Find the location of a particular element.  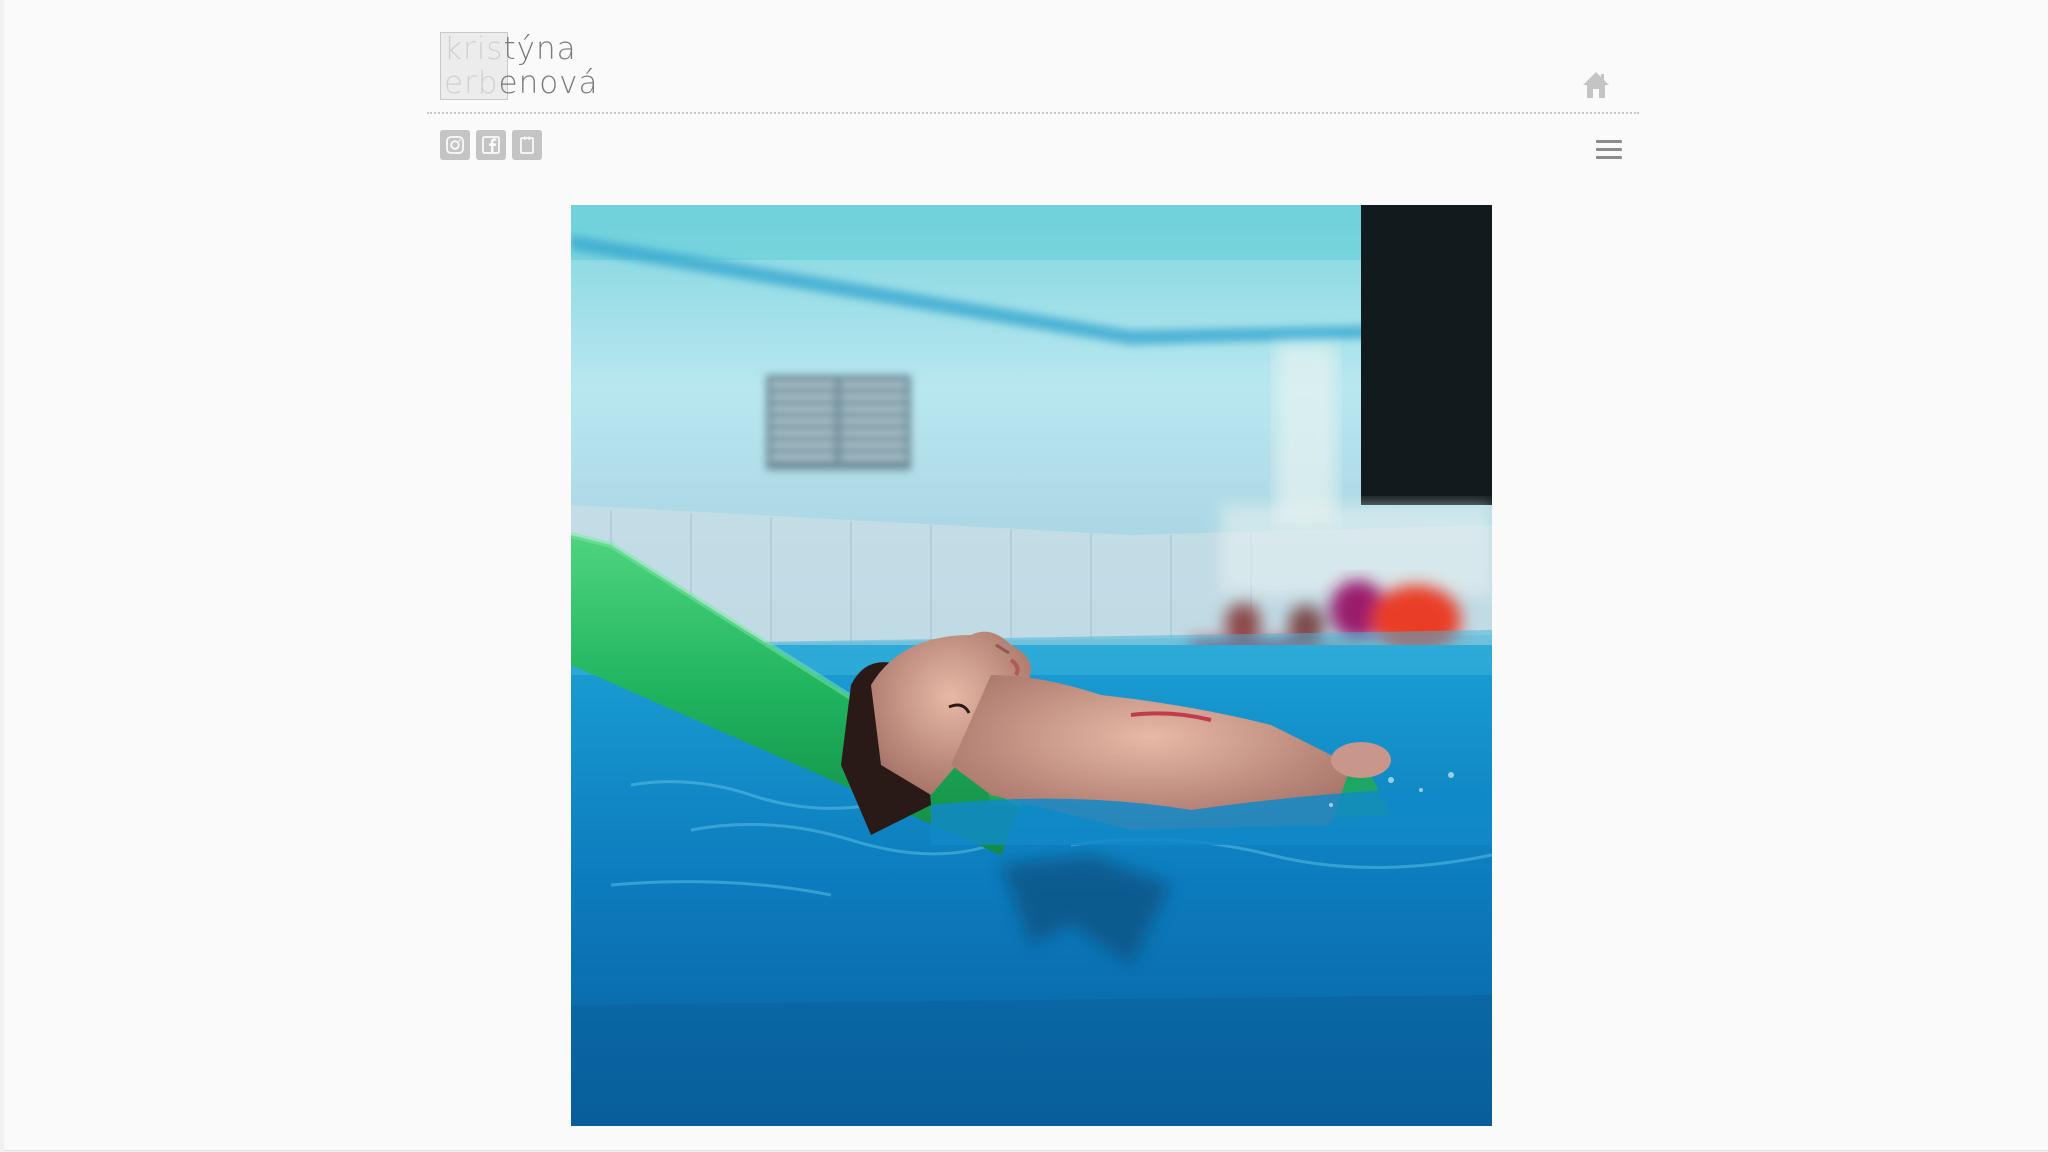

home-icon is located at coordinates (1596, 85).